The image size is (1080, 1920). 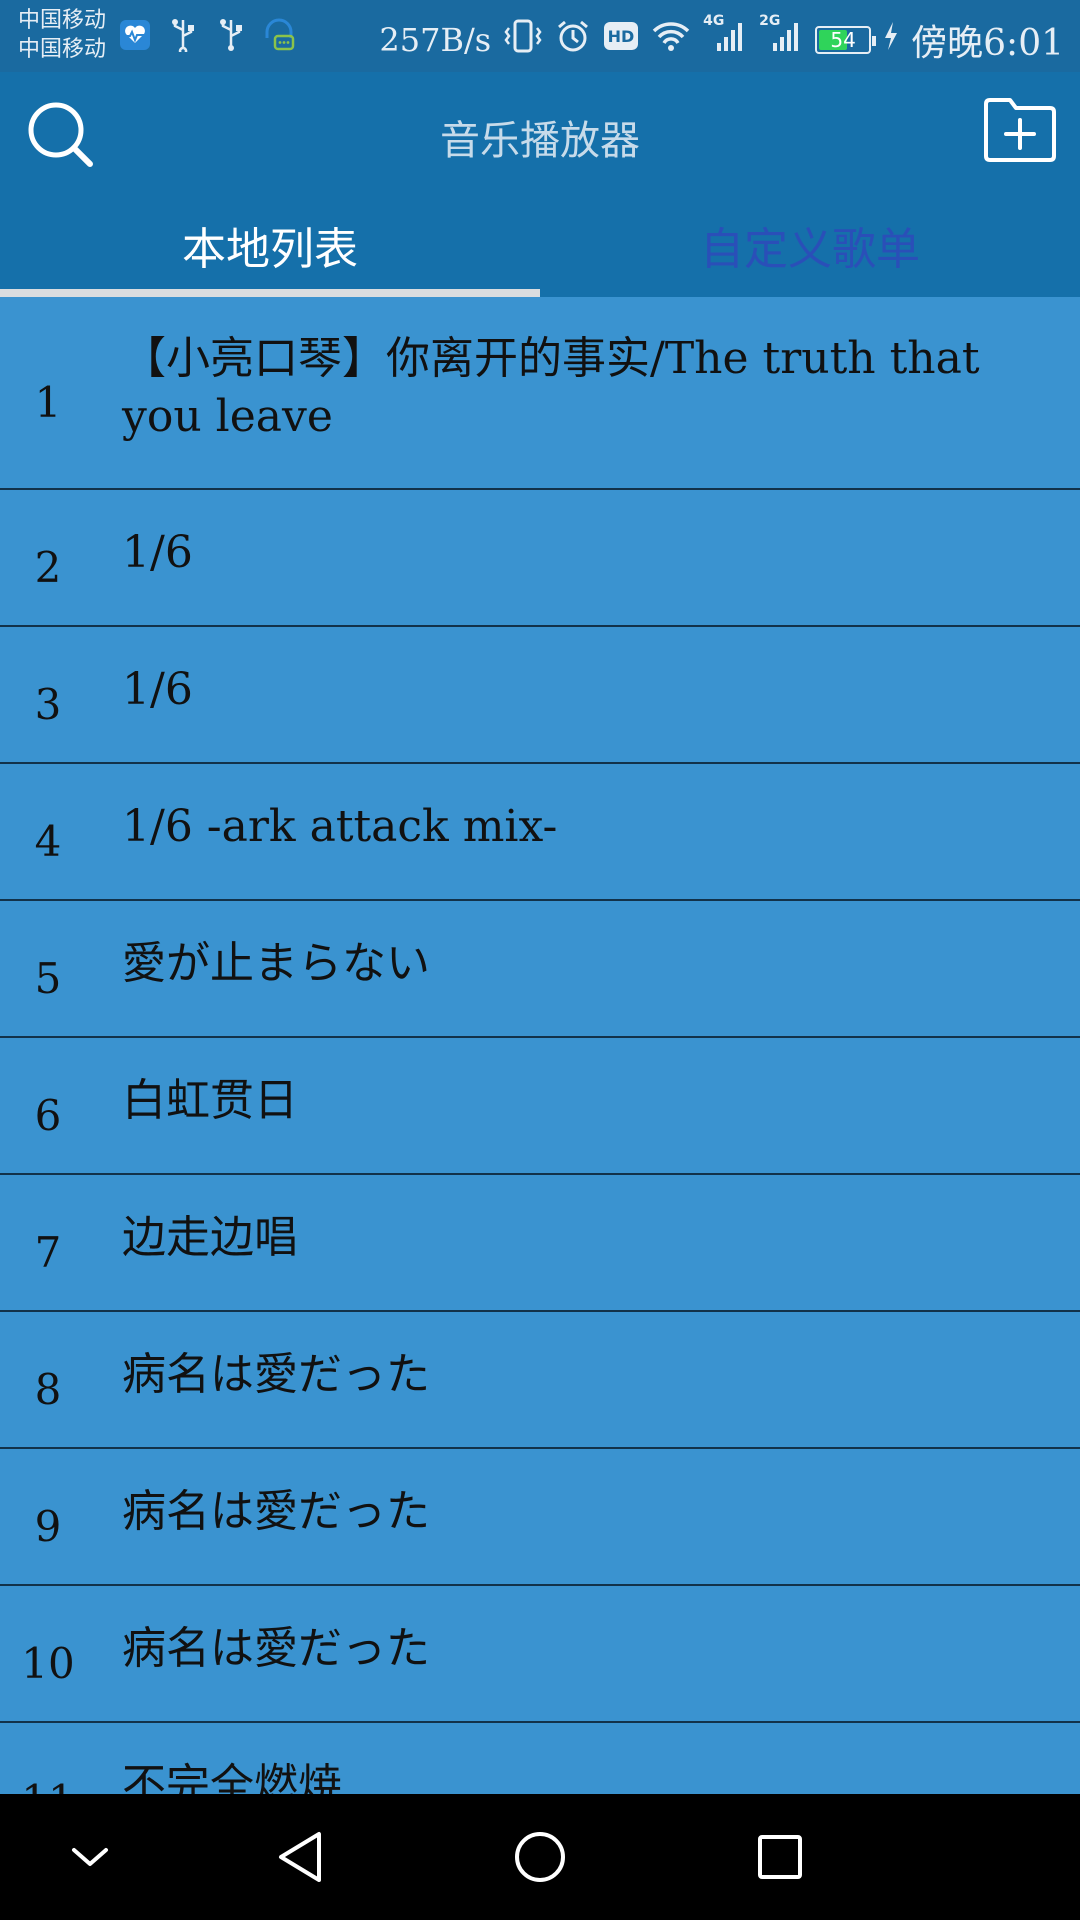 What do you see at coordinates (135, 35) in the screenshot?
I see `health-icon` at bounding box center [135, 35].